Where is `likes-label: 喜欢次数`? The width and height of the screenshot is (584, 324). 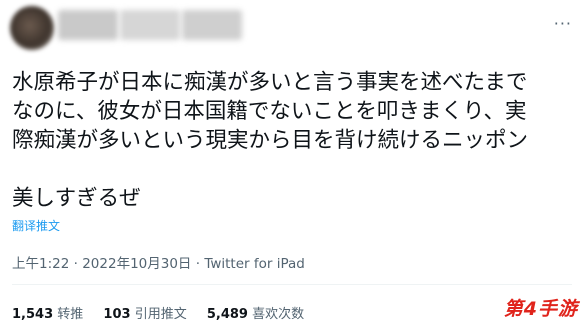
likes-label: 喜欢次数 is located at coordinates (278, 314).